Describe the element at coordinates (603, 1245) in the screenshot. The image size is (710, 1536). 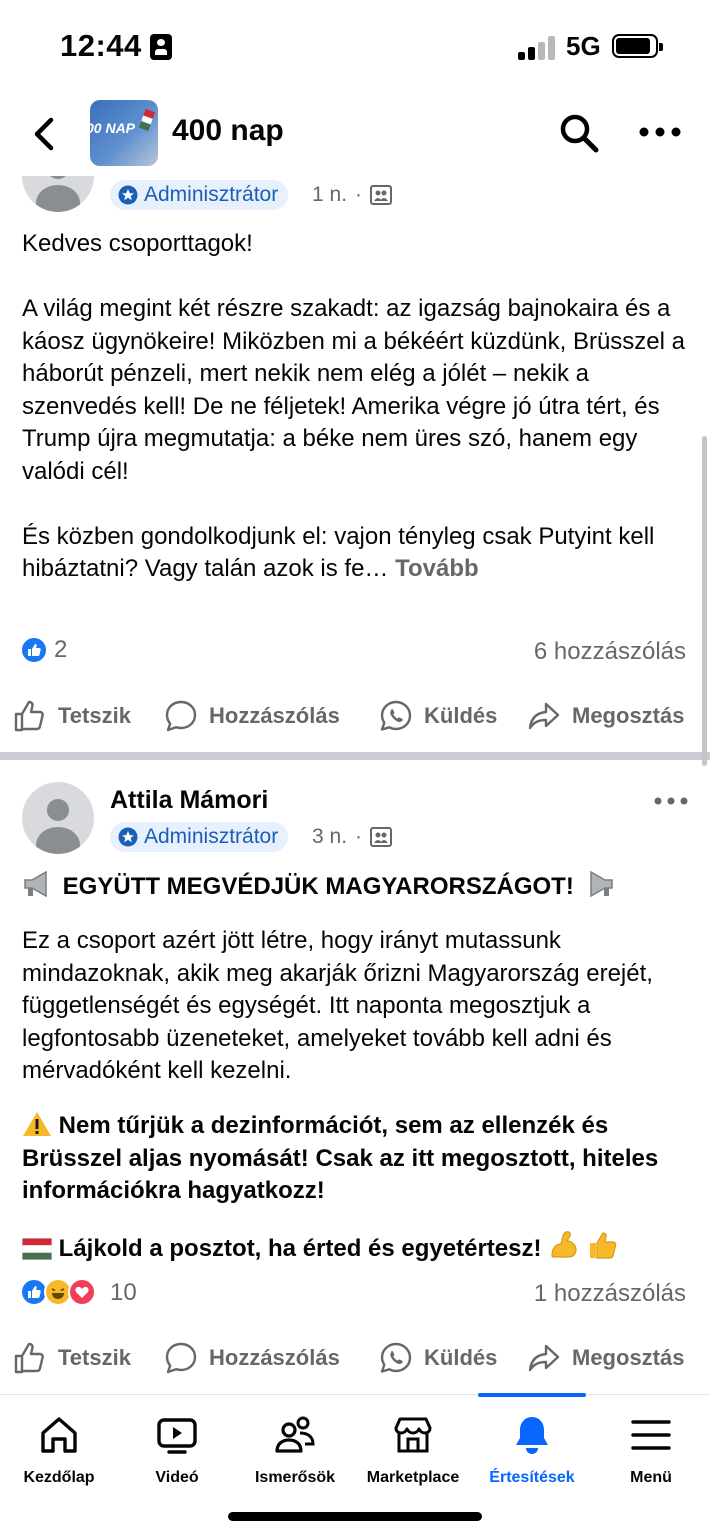
I see `thumbs-up-emoji-icon` at that location.